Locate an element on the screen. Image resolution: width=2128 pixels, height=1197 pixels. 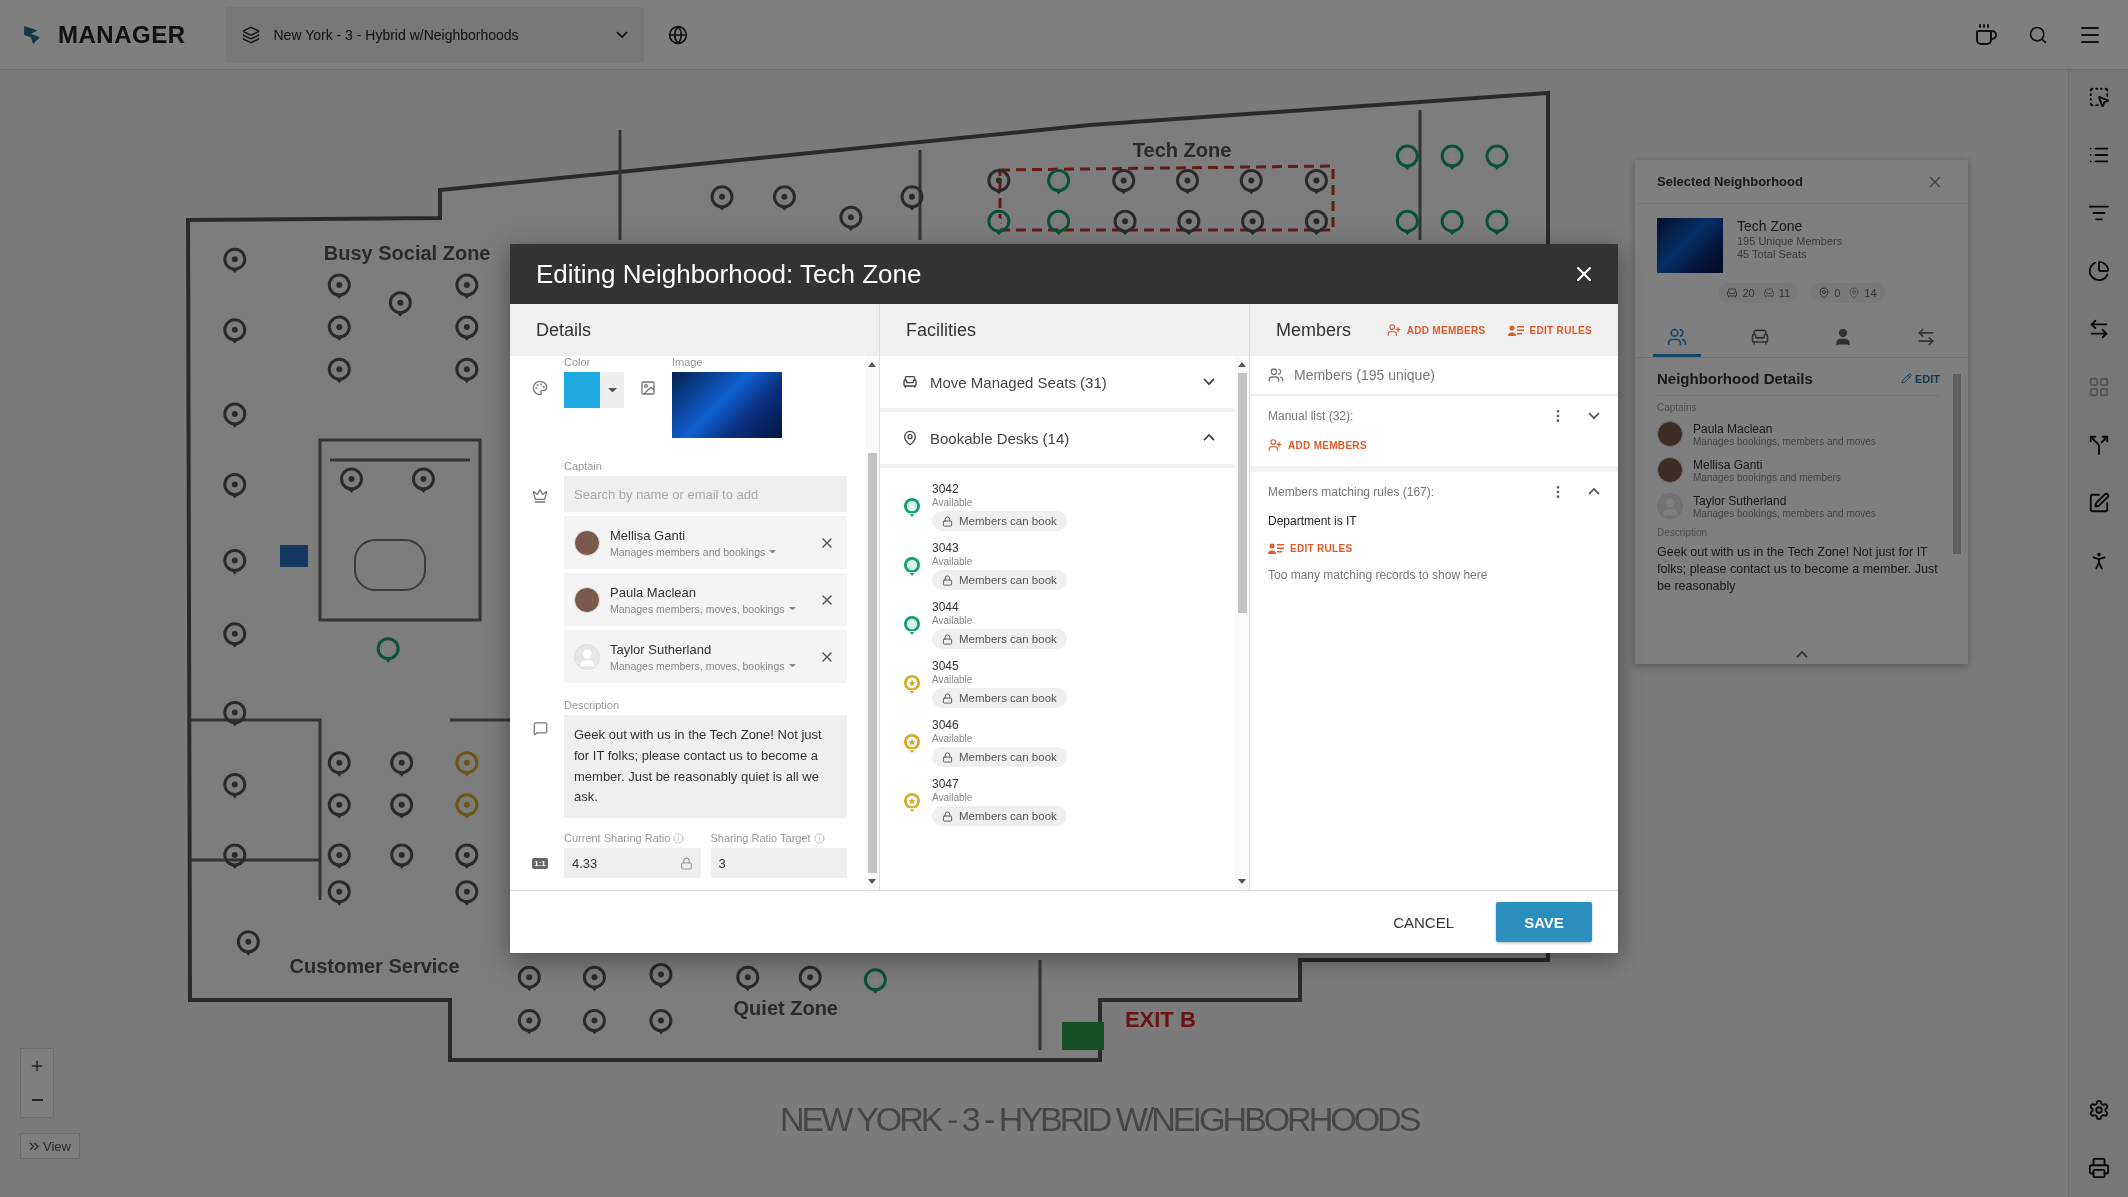
desk-number: 3046 is located at coordinates (946, 725).